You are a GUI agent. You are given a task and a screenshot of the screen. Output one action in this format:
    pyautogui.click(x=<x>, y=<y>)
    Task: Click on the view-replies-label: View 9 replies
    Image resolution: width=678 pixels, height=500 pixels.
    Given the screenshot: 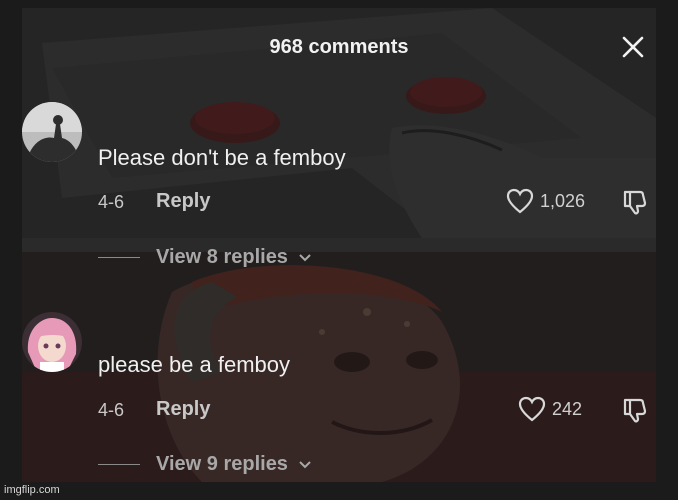 What is the action you would take?
    pyautogui.click(x=222, y=464)
    